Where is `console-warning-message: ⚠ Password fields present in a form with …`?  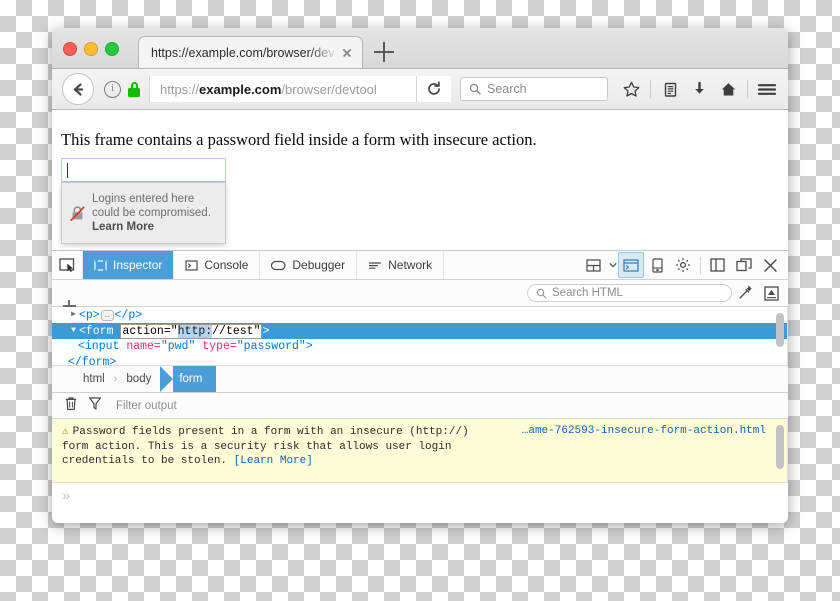
console-warning-message: ⚠ Password fields present in a form with … is located at coordinates (420, 451).